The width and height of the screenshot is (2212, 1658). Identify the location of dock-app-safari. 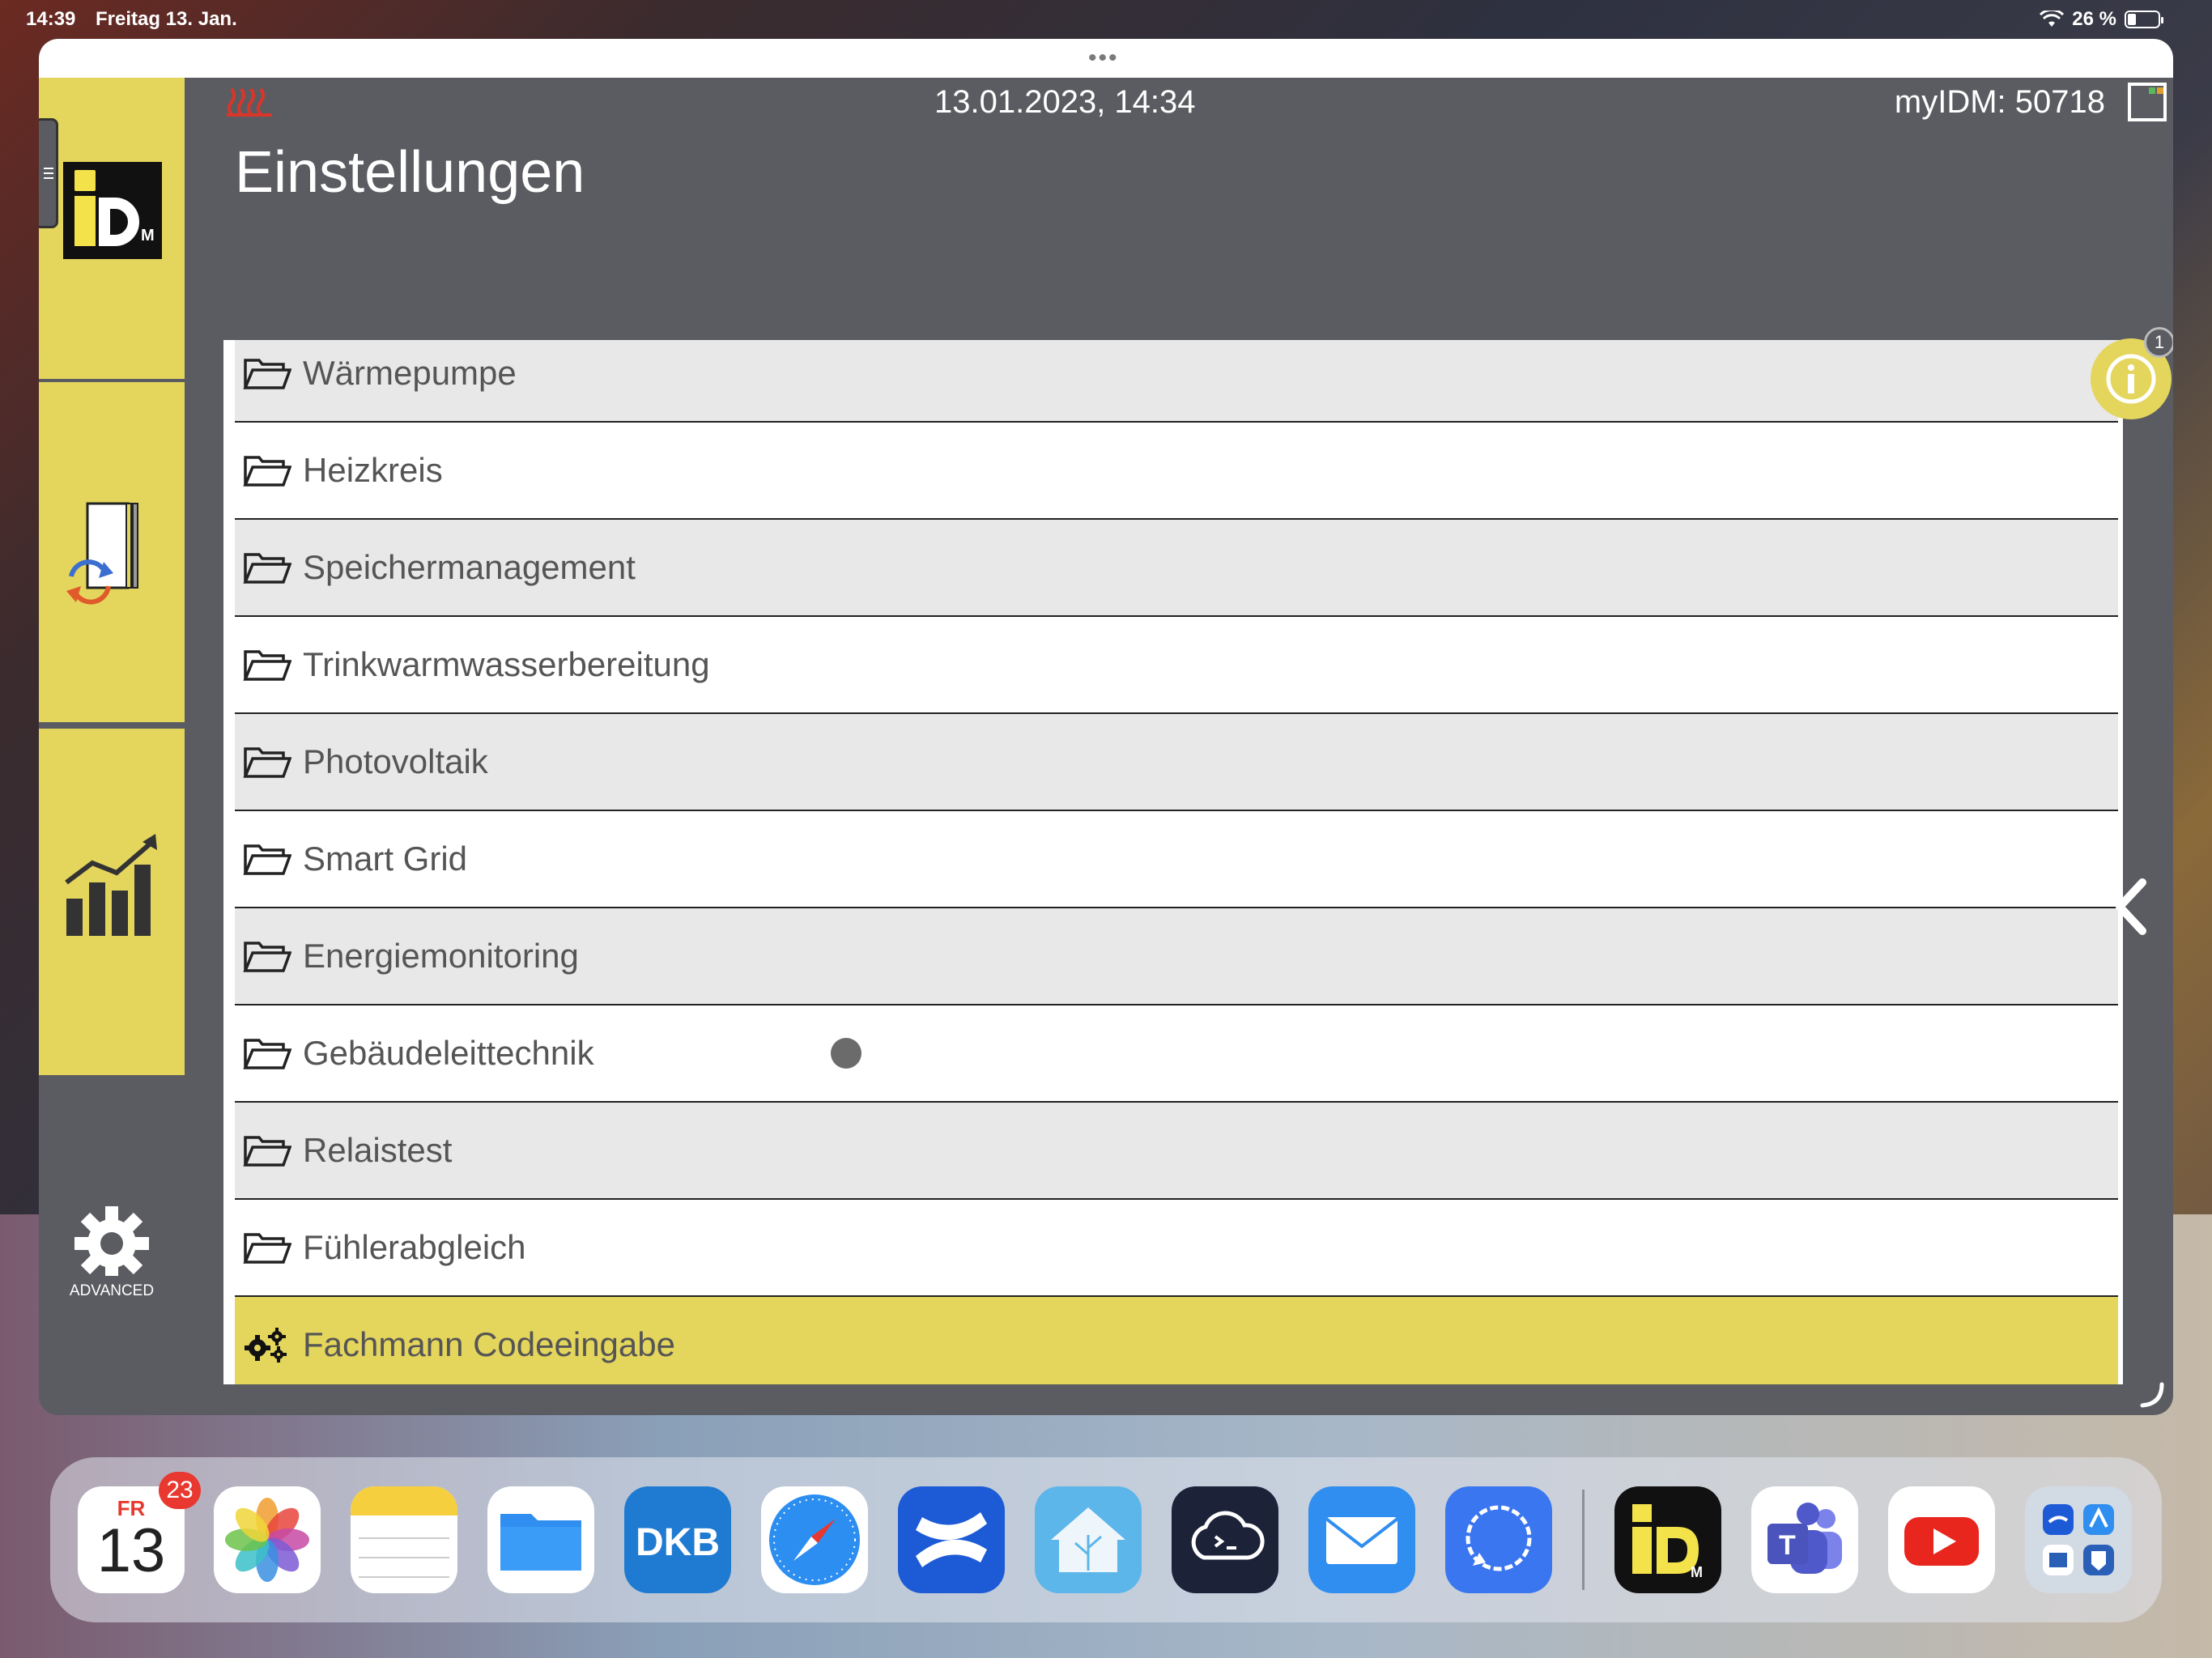
(815, 1539).